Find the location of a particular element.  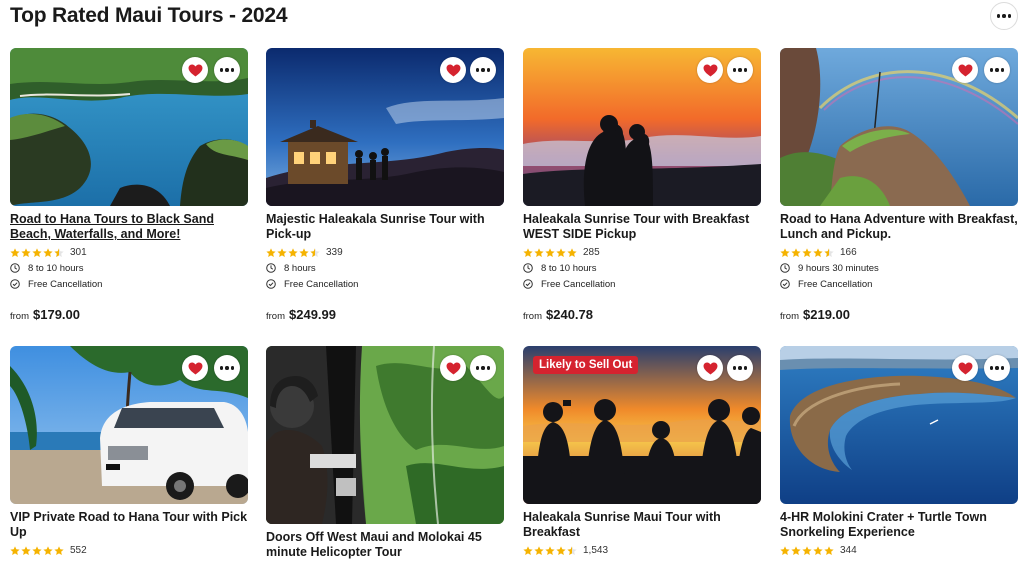

review-count: 339 is located at coordinates (334, 252).